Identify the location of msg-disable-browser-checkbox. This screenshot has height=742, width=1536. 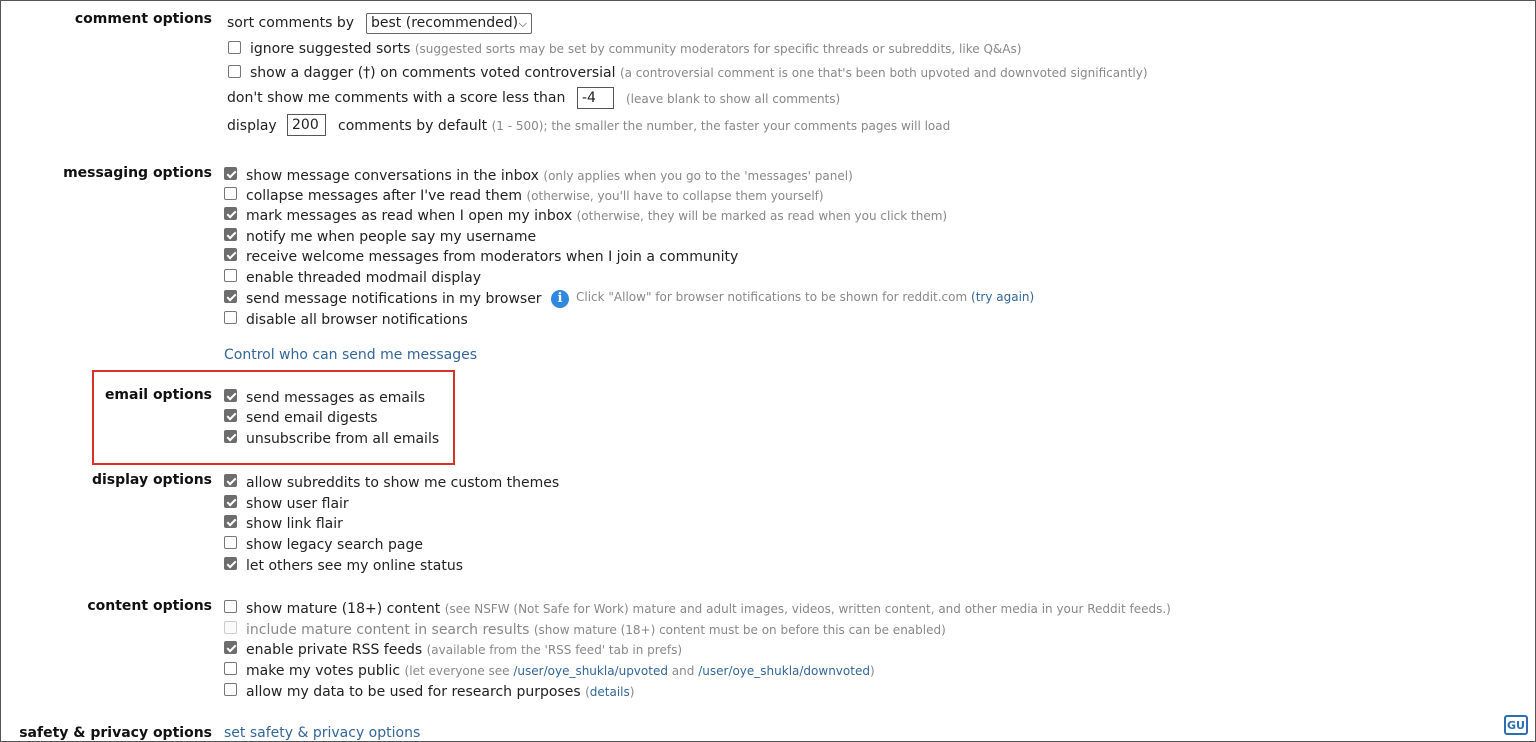
(230, 317).